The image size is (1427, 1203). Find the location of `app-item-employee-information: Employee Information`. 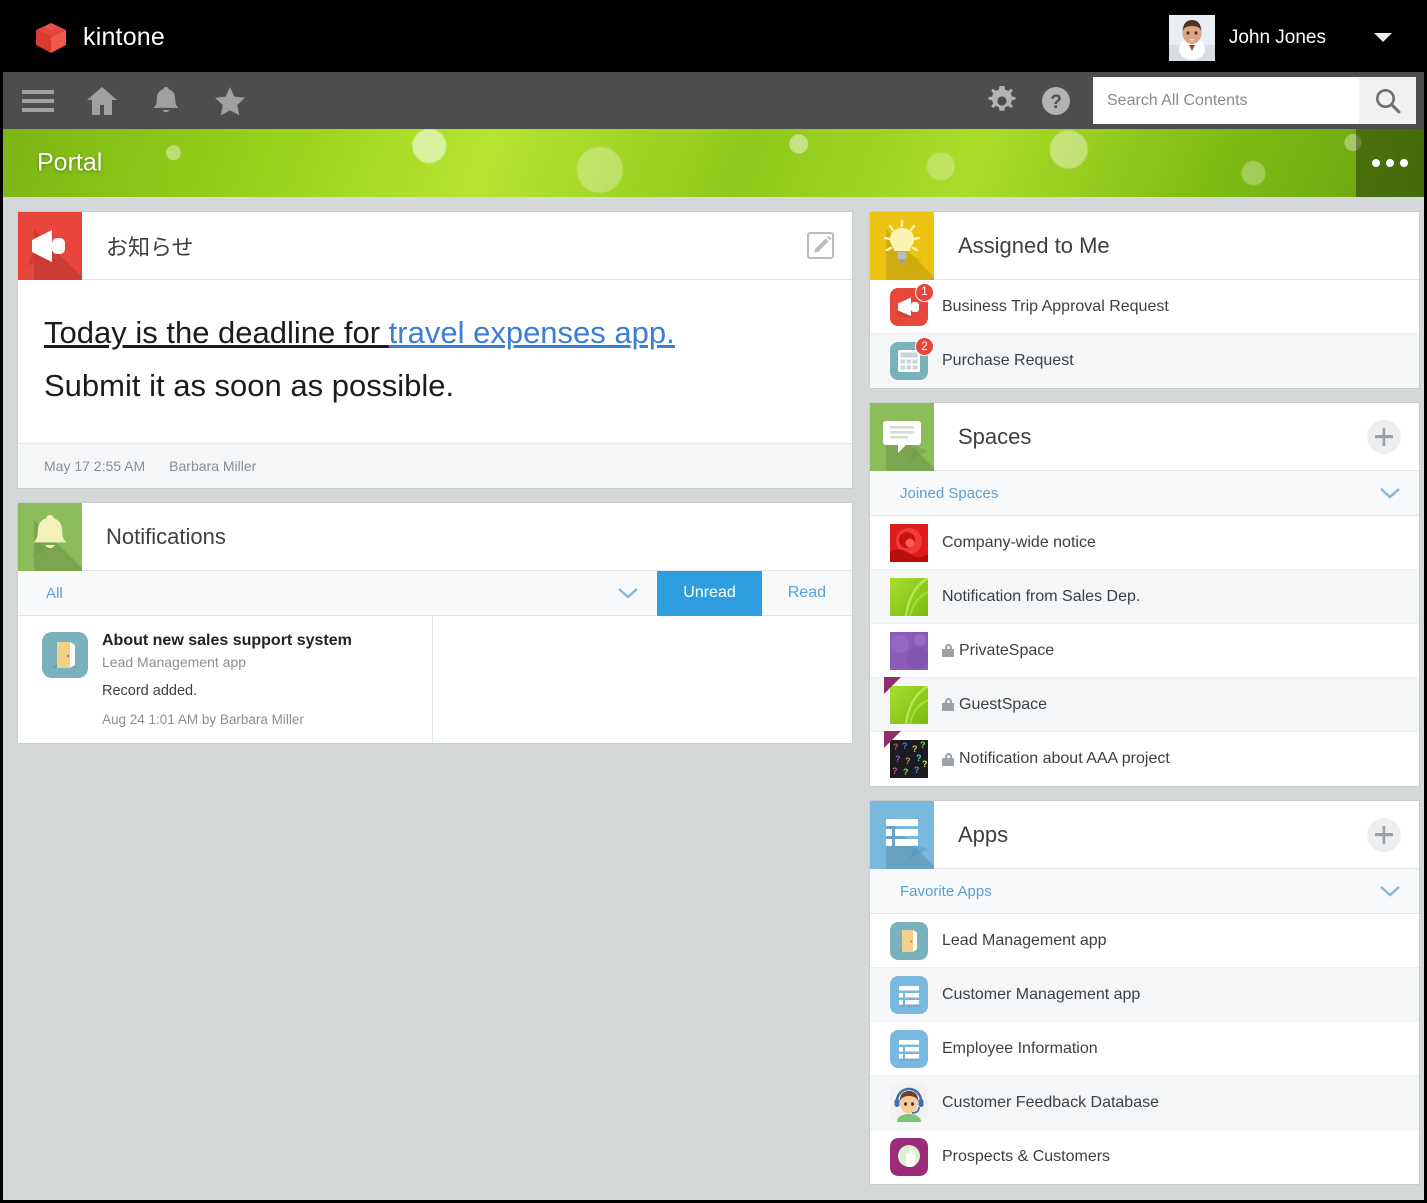

app-item-employee-information: Employee Information is located at coordinates (1144, 1049).